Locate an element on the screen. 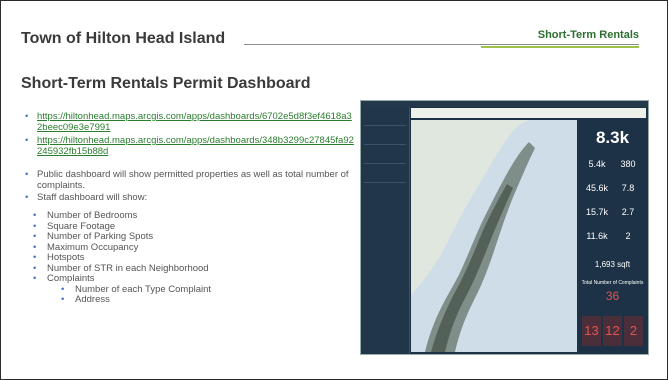  total-permits-value: 8.3k is located at coordinates (612, 137).